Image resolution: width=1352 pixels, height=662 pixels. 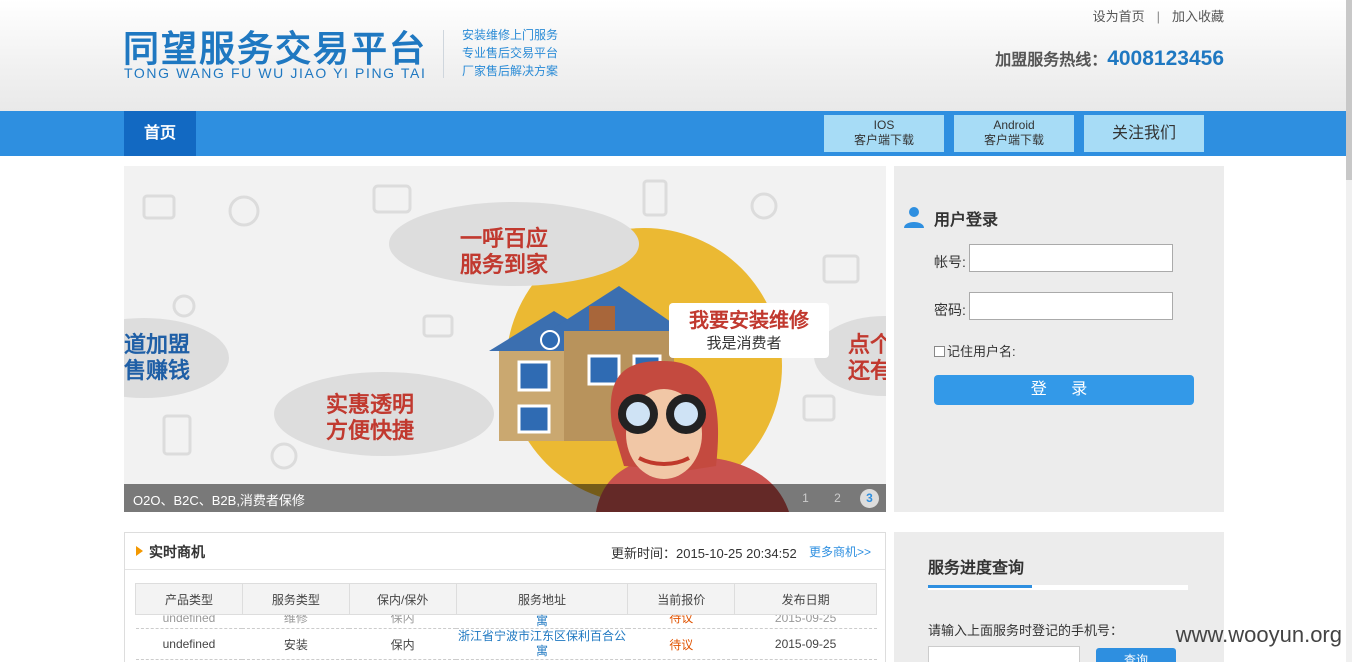 What do you see at coordinates (505, 569) in the screenshot?
I see `divider` at bounding box center [505, 569].